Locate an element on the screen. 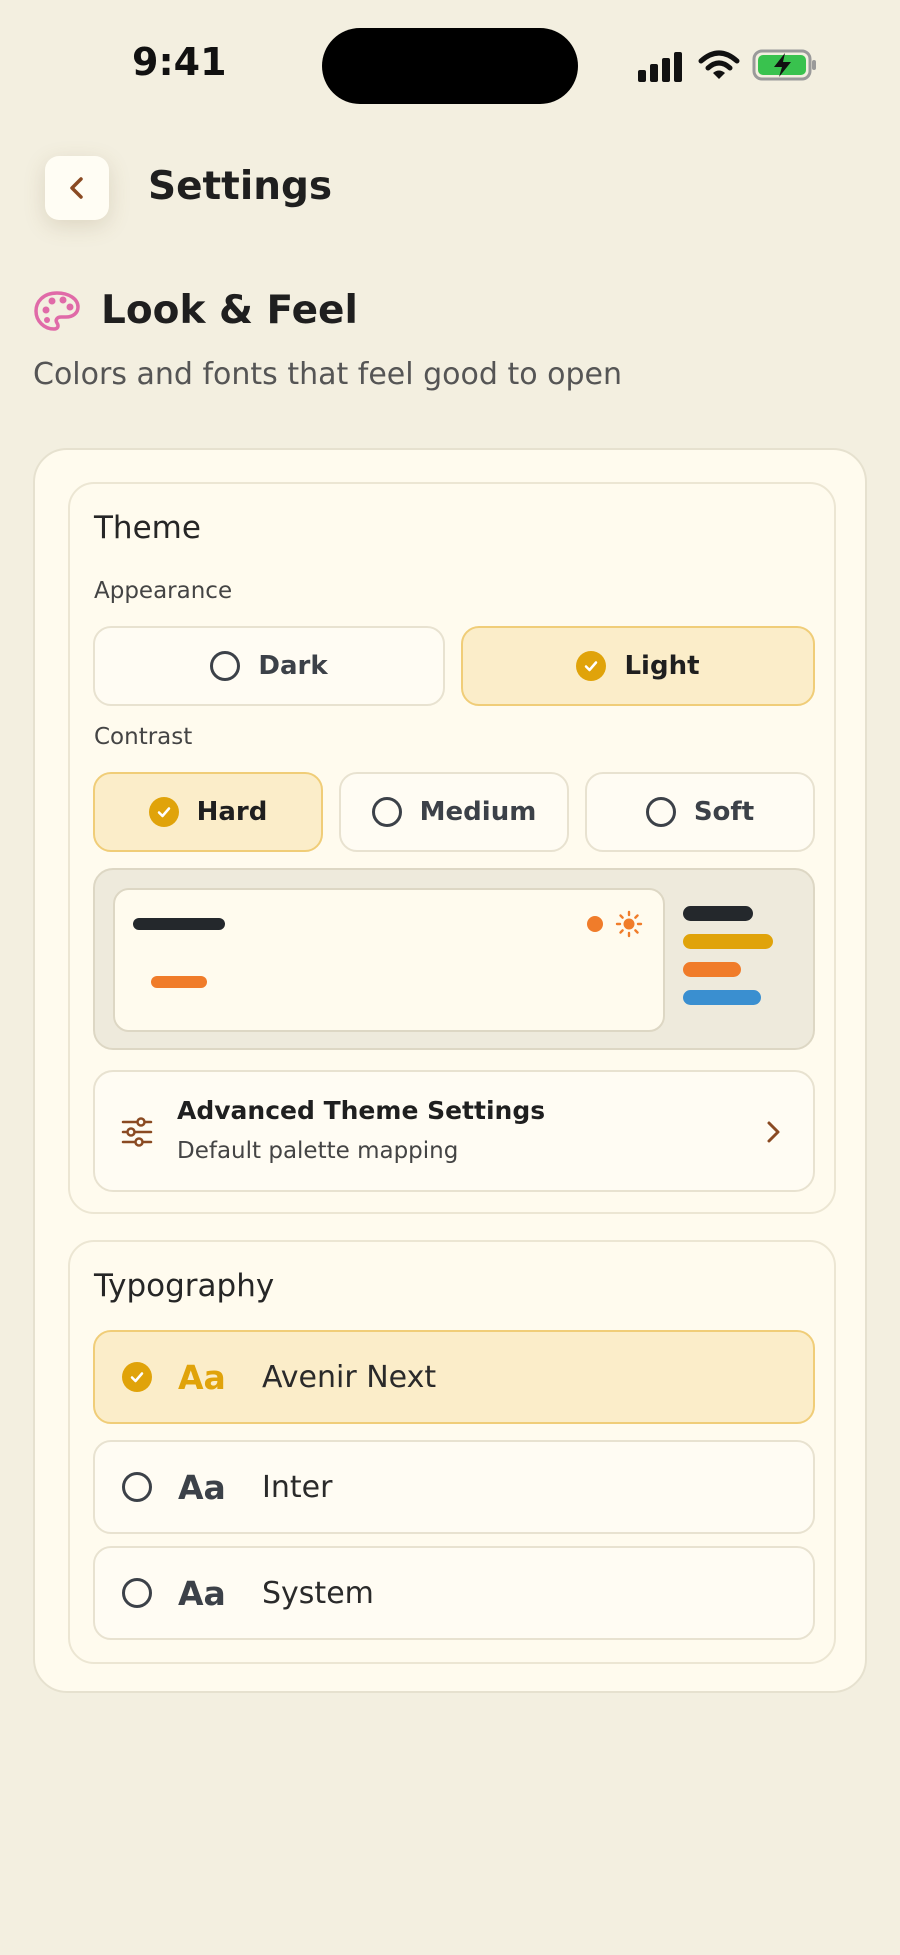 This screenshot has width=900, height=1955. typography-title: Typography is located at coordinates (184, 1286).